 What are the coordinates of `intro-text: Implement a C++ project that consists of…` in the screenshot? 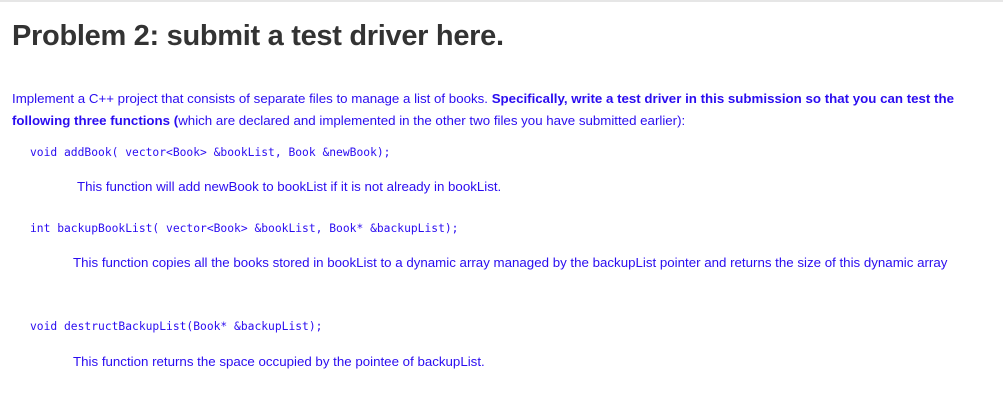 It's located at (252, 98).